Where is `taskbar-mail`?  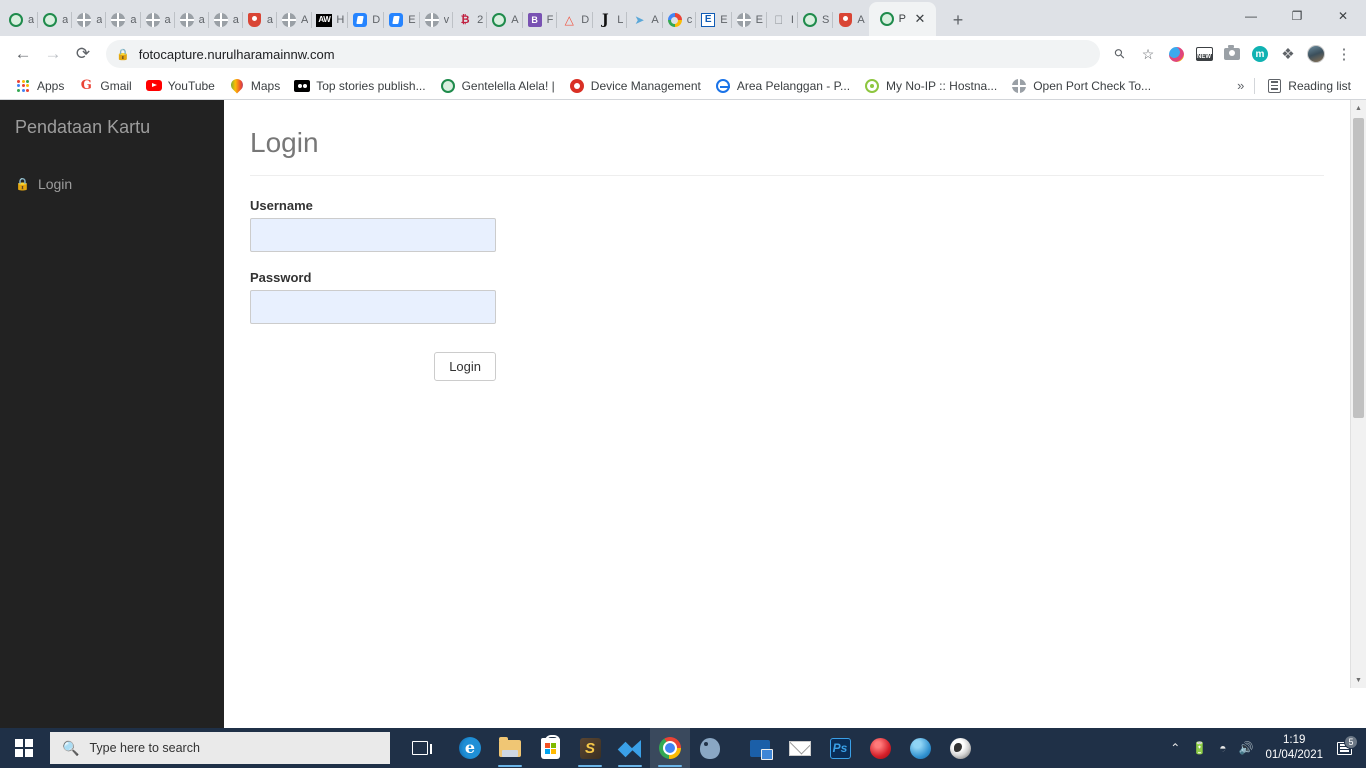
taskbar-mail is located at coordinates (800, 748).